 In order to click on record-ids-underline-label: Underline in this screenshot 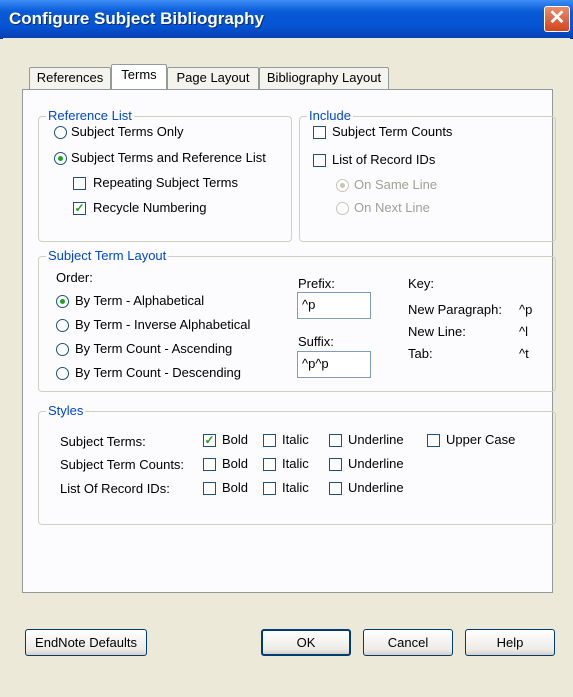, I will do `click(376, 487)`.